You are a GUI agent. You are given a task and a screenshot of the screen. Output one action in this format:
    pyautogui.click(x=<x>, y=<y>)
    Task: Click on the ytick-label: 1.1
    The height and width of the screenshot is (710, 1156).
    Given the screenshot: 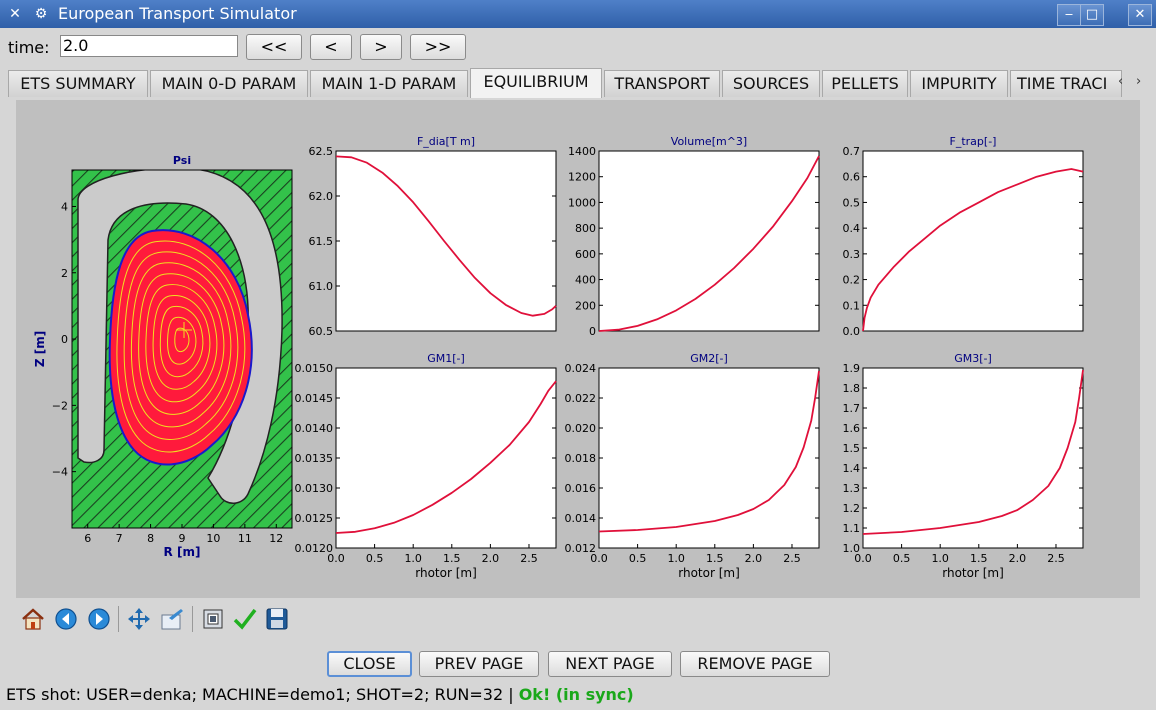 What is the action you would take?
    pyautogui.click(x=852, y=528)
    